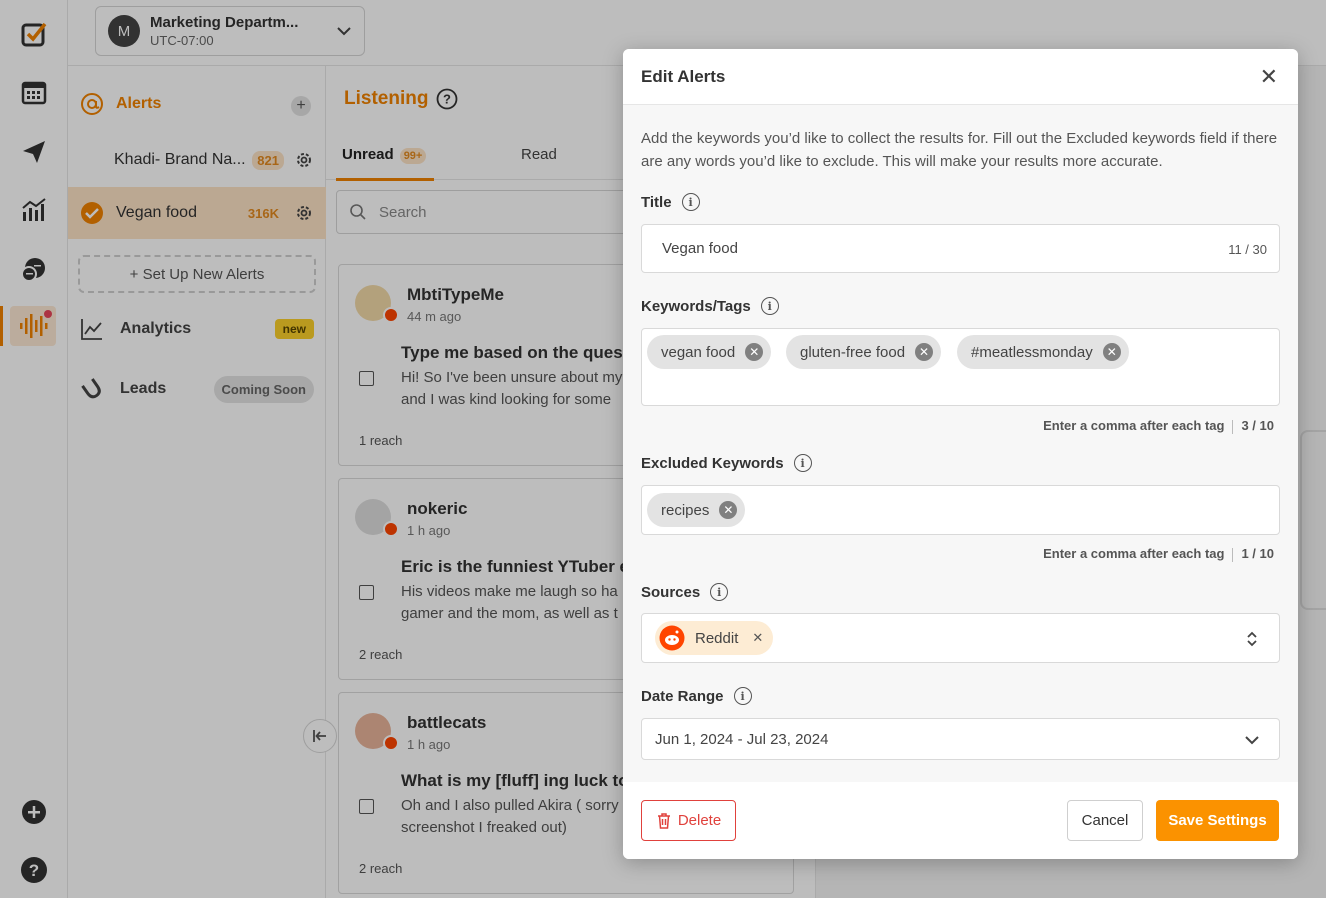 Image resolution: width=1326 pixels, height=898 pixels. Describe the element at coordinates (670, 202) in the screenshot. I see `title-label: Title i` at that location.